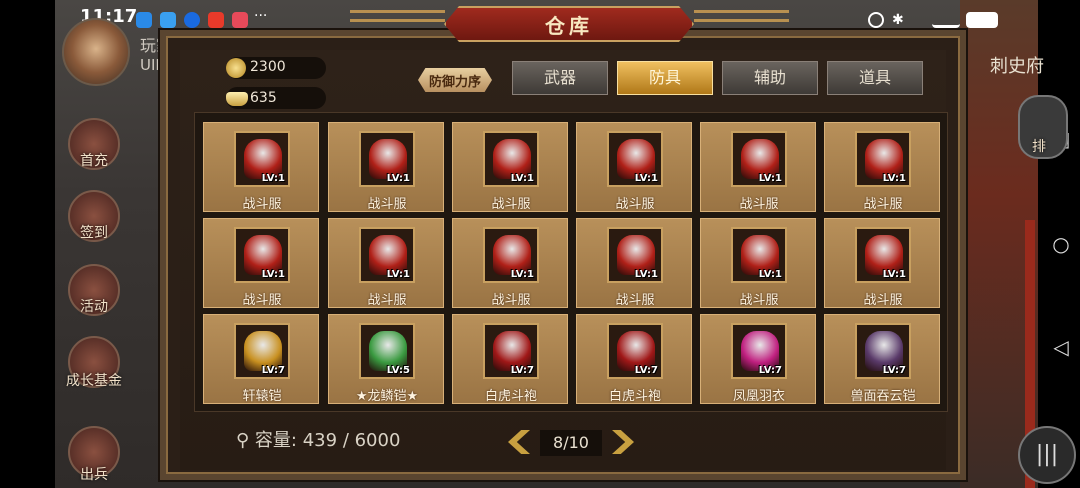 Image resolution: width=1080 pixels, height=488 pixels. What do you see at coordinates (1017, 65) in the screenshot?
I see `city-label: 刺史府` at bounding box center [1017, 65].